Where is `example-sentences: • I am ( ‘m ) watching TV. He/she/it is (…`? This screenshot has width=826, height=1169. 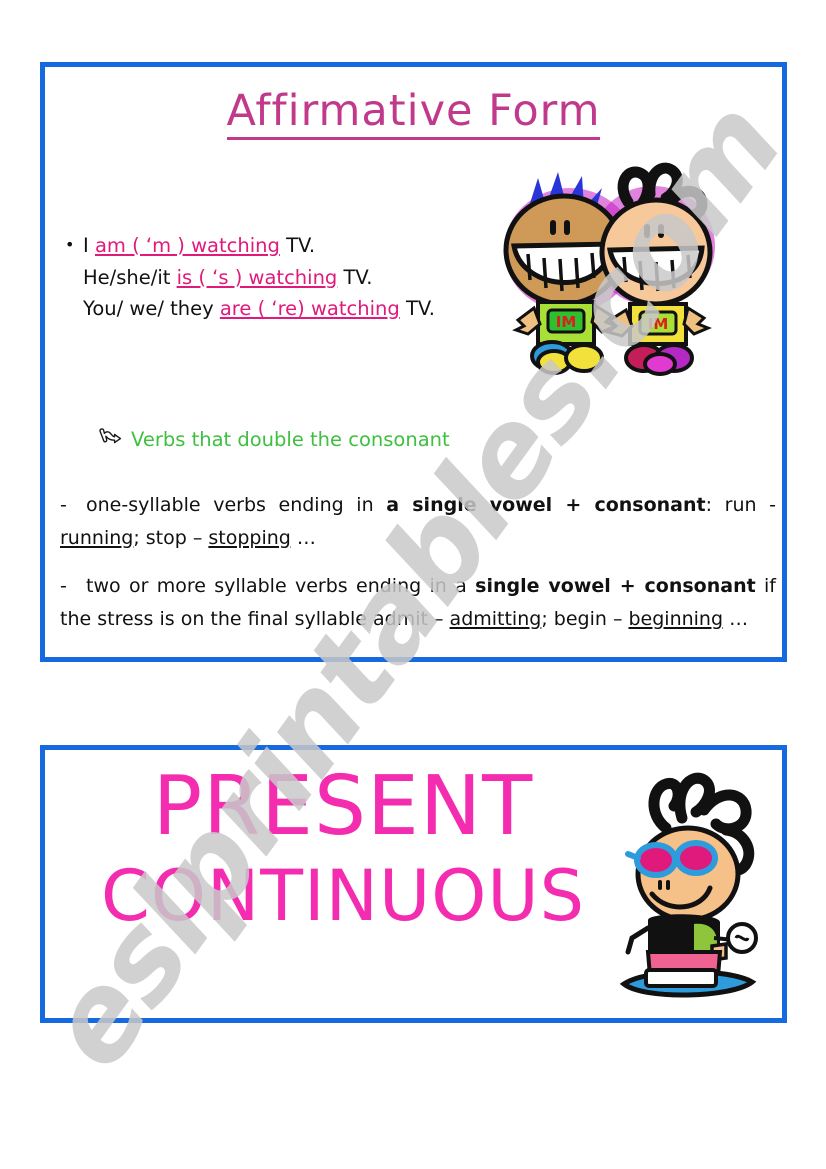 example-sentences: • I am ( ‘m ) watching TV. He/she/it is (… is located at coordinates (305, 277).